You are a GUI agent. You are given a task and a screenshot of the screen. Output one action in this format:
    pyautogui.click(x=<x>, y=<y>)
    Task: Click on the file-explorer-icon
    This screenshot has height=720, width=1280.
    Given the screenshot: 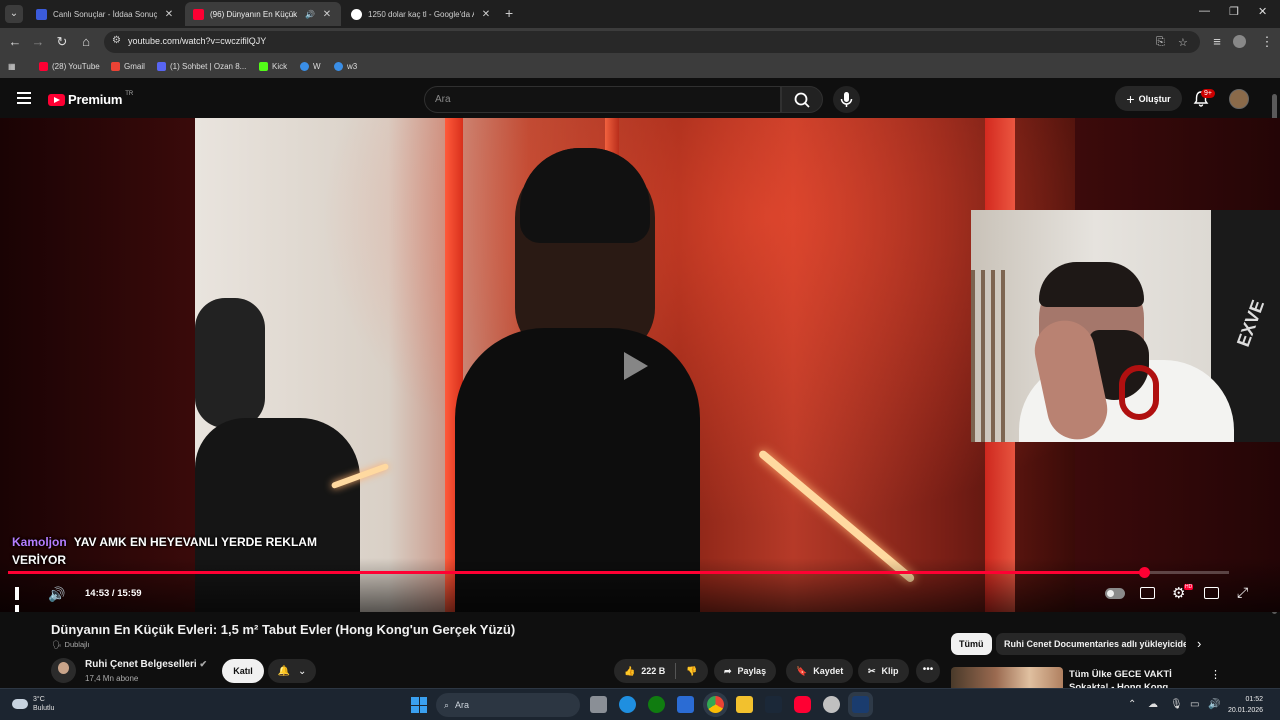 What is the action you would take?
    pyautogui.click(x=744, y=704)
    